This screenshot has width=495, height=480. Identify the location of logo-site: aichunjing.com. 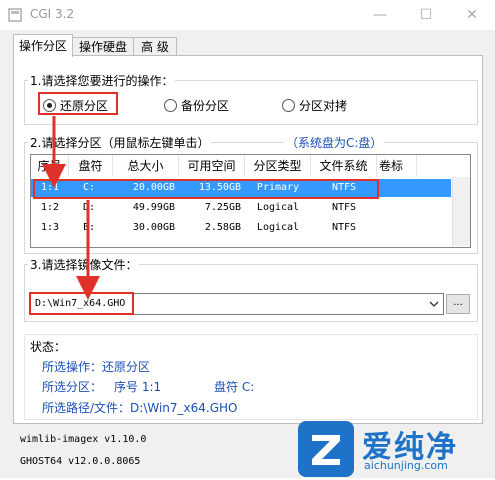
(406, 465).